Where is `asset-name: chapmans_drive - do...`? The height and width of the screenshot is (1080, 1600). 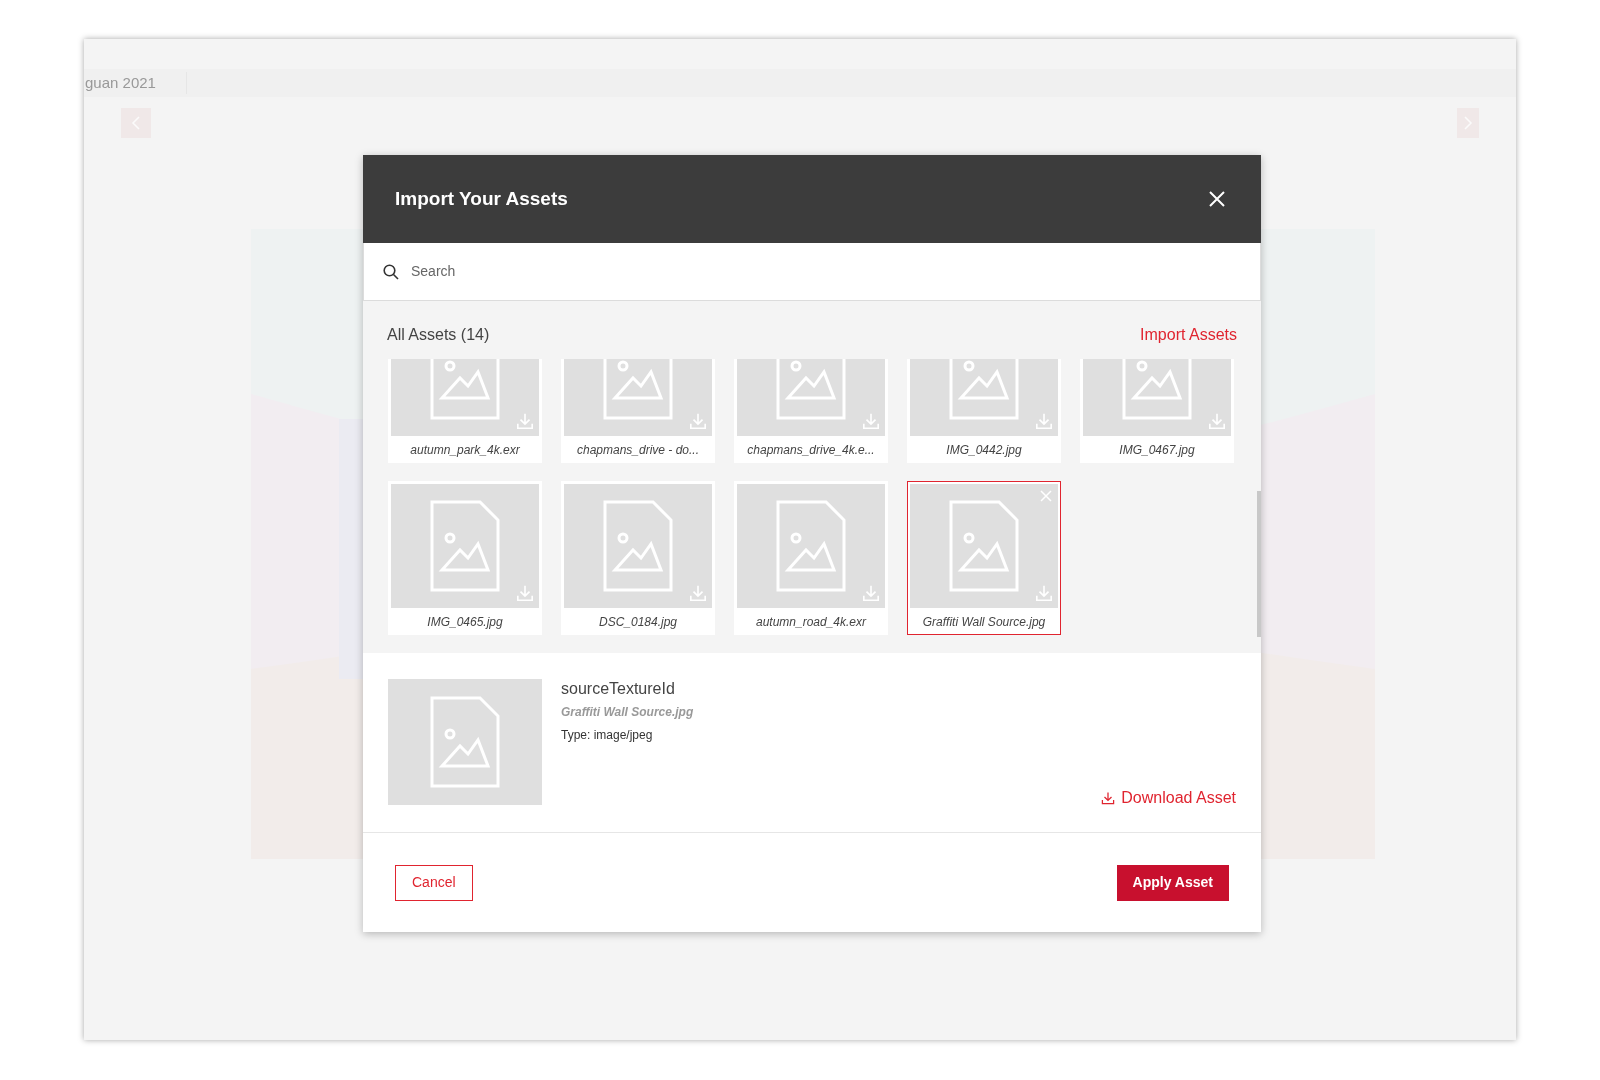
asset-name: chapmans_drive - do... is located at coordinates (638, 450).